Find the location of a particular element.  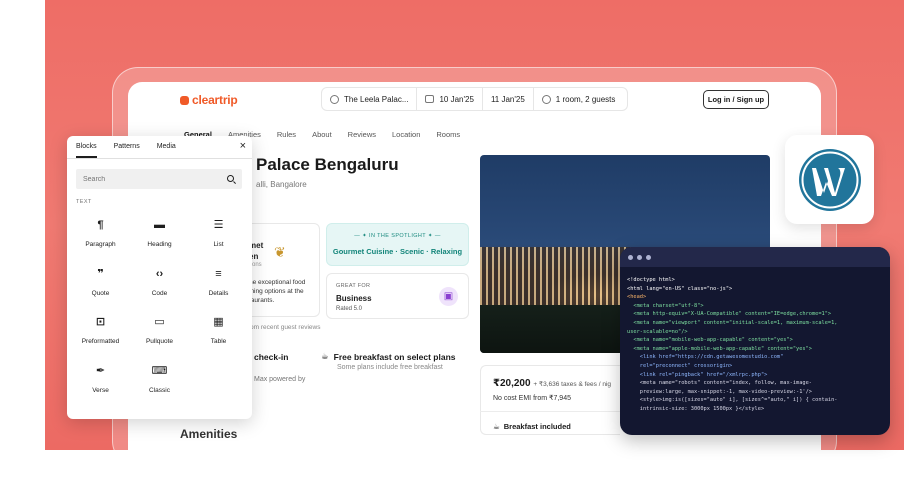

checkin-field: 10 Jan'25 is located at coordinates (450, 99).